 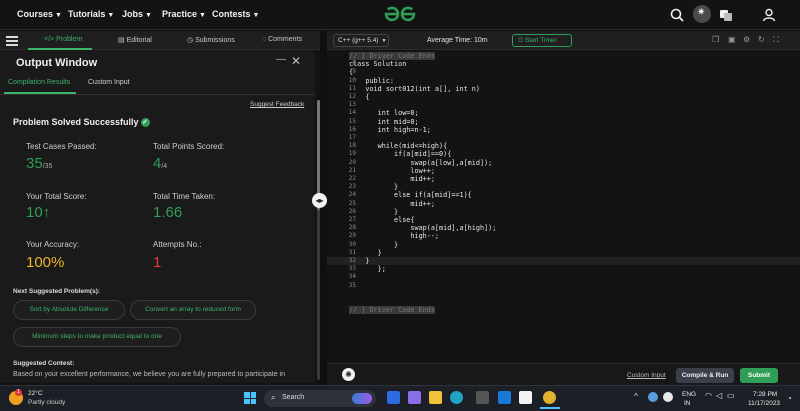 What do you see at coordinates (281, 59) in the screenshot?
I see `minimize-icon: —` at bounding box center [281, 59].